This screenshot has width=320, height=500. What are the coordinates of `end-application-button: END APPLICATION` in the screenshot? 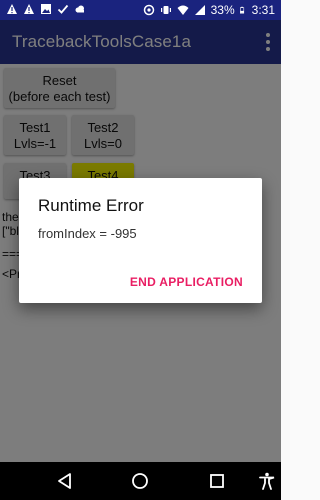 It's located at (186, 282).